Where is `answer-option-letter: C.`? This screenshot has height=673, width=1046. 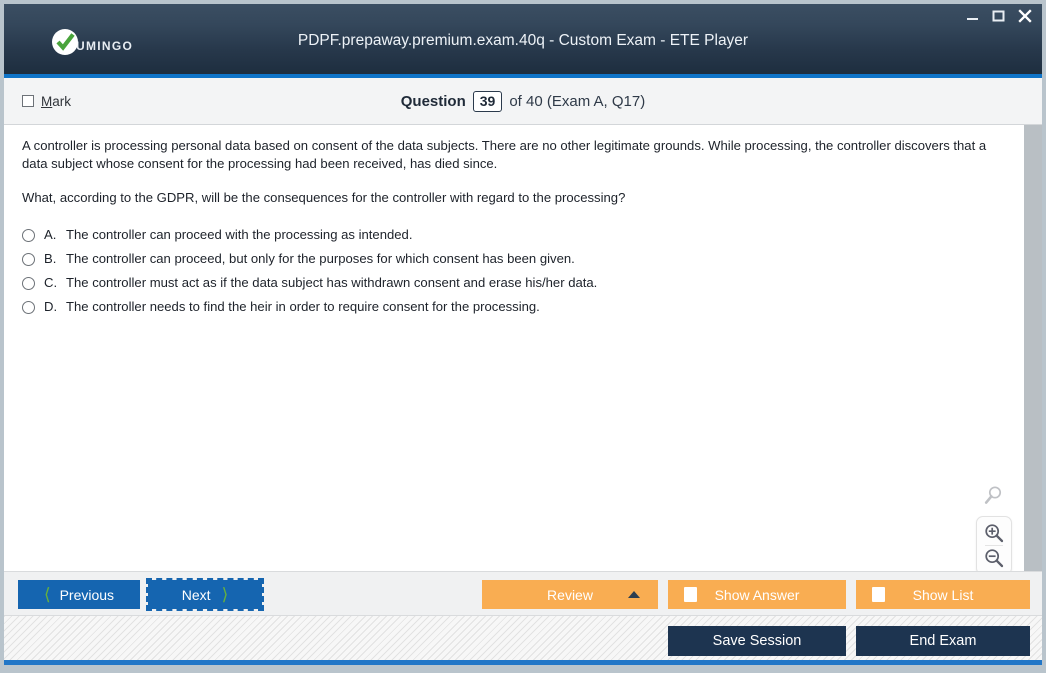
answer-option-letter: C. is located at coordinates (51, 282).